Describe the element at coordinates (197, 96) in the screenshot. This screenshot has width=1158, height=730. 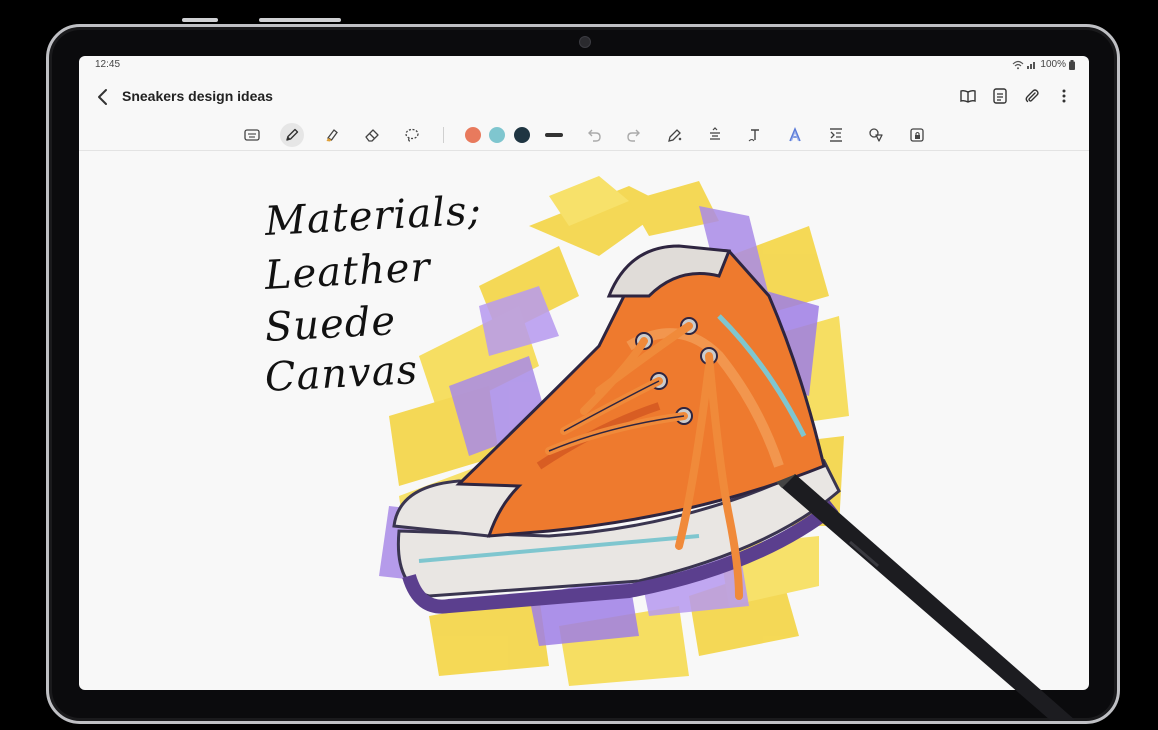
I see `note-title: Sneakers design ideas` at that location.